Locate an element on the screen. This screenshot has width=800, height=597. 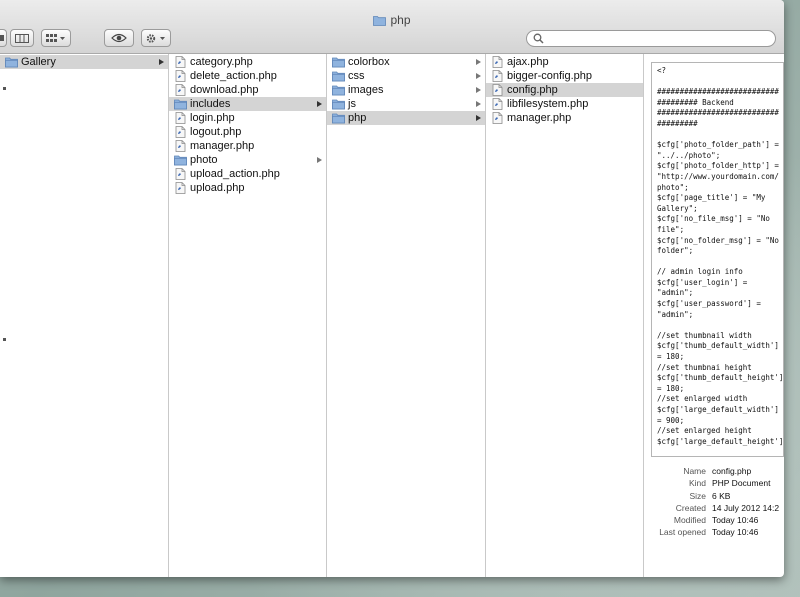
code-line: folder"; is located at coordinates (675, 251).